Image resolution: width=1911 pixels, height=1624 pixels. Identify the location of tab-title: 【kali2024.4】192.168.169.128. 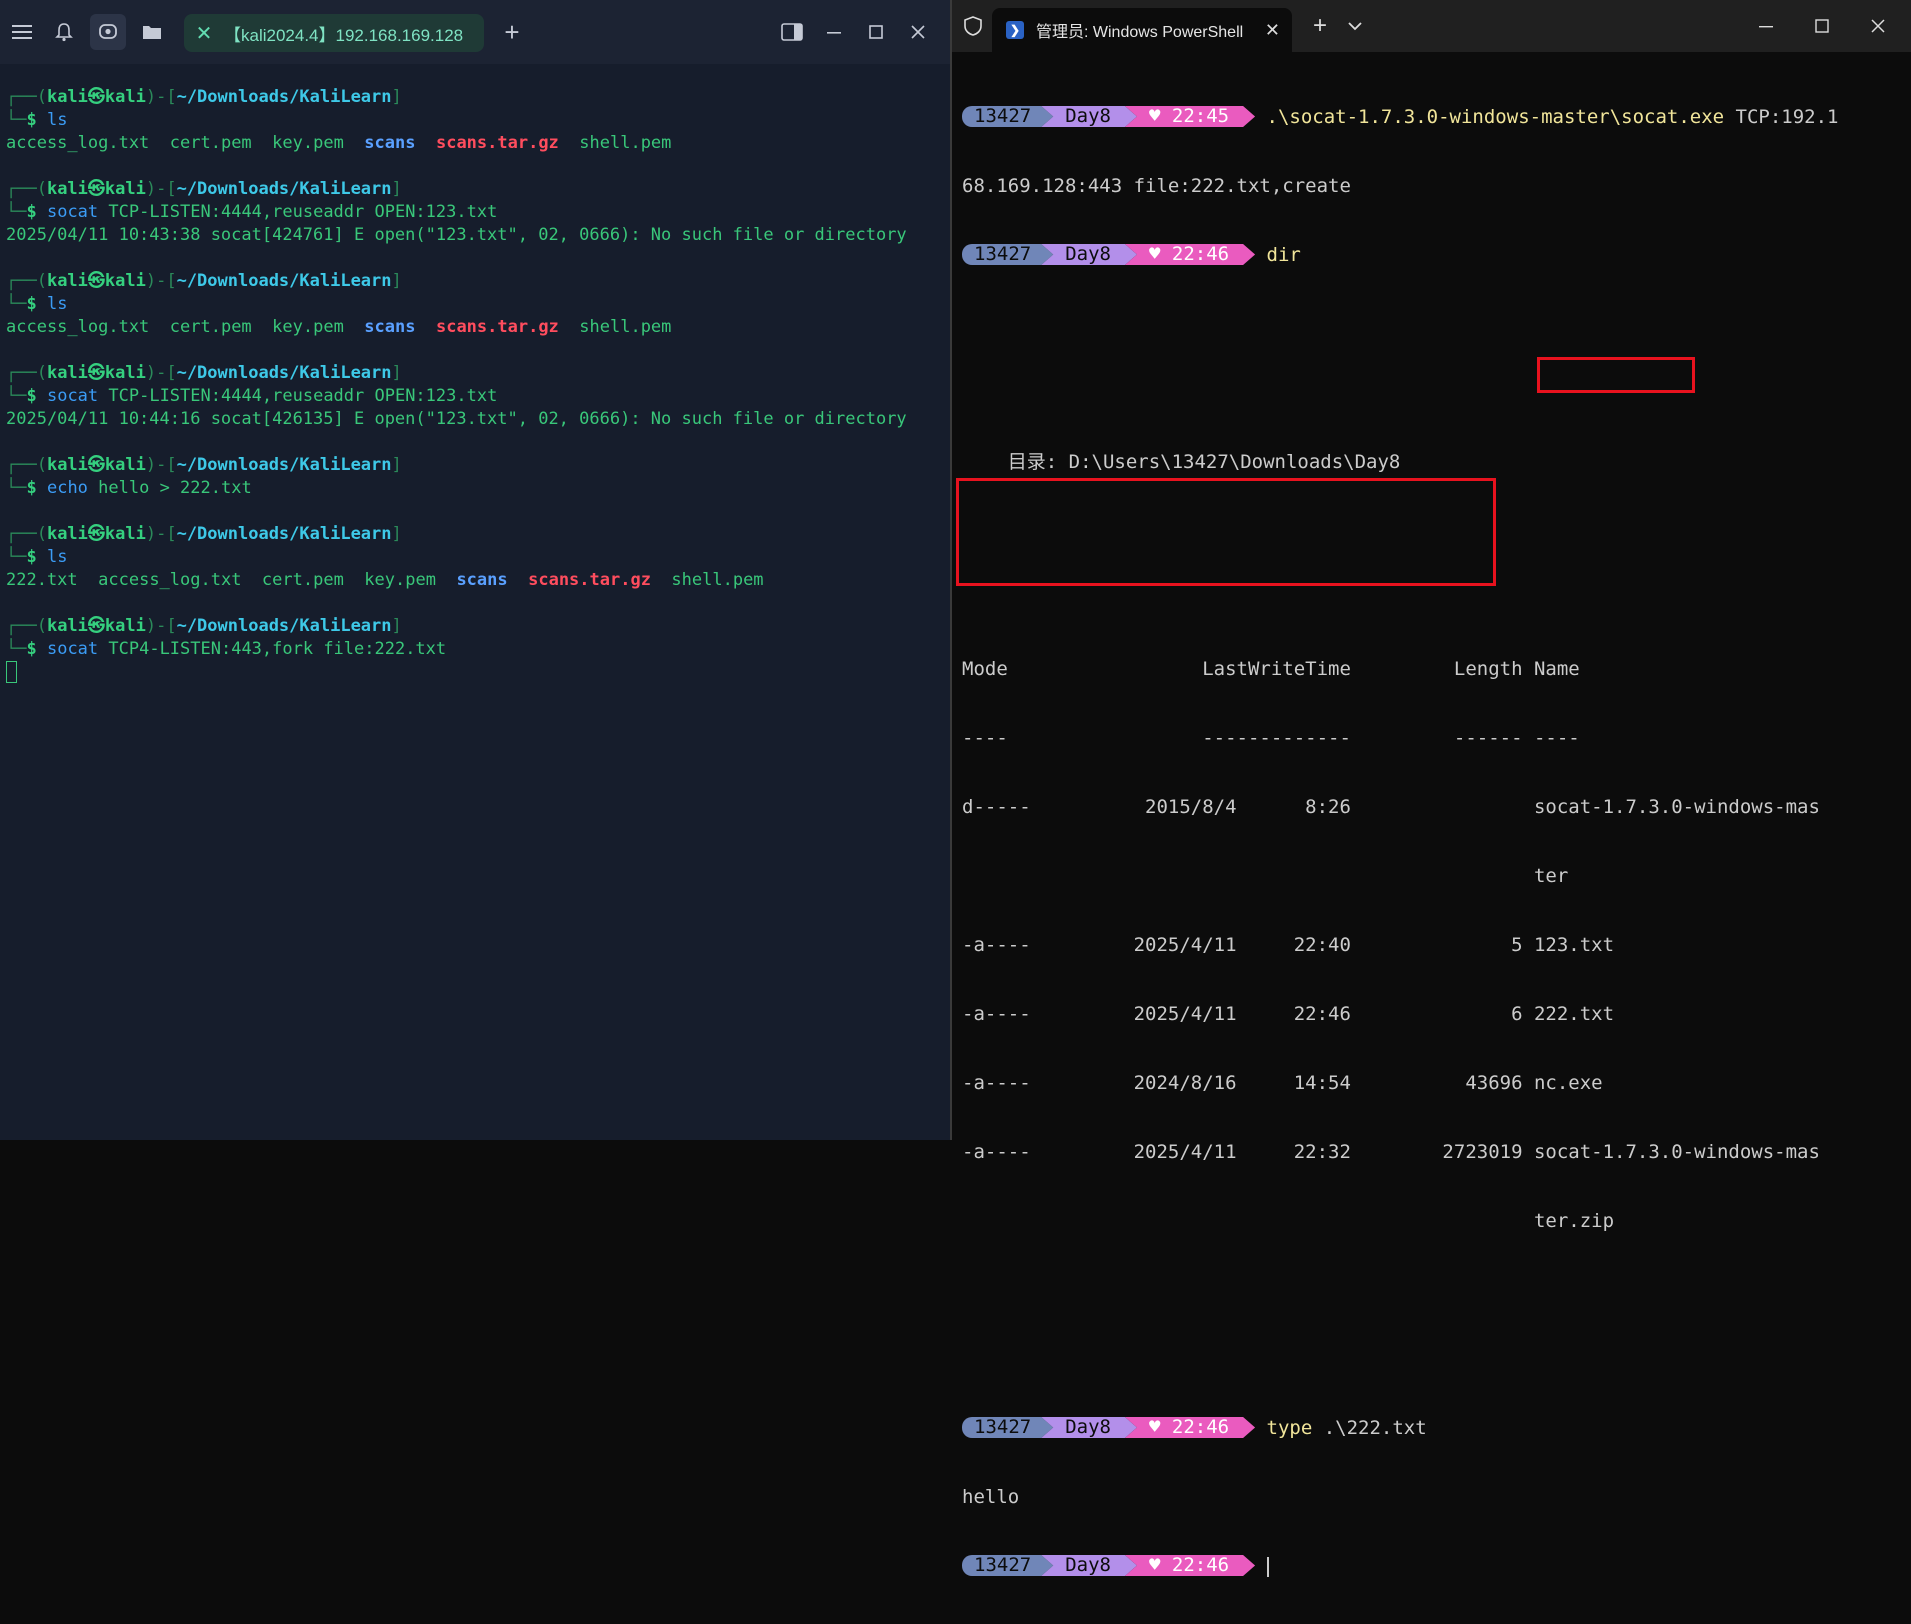
(344, 35).